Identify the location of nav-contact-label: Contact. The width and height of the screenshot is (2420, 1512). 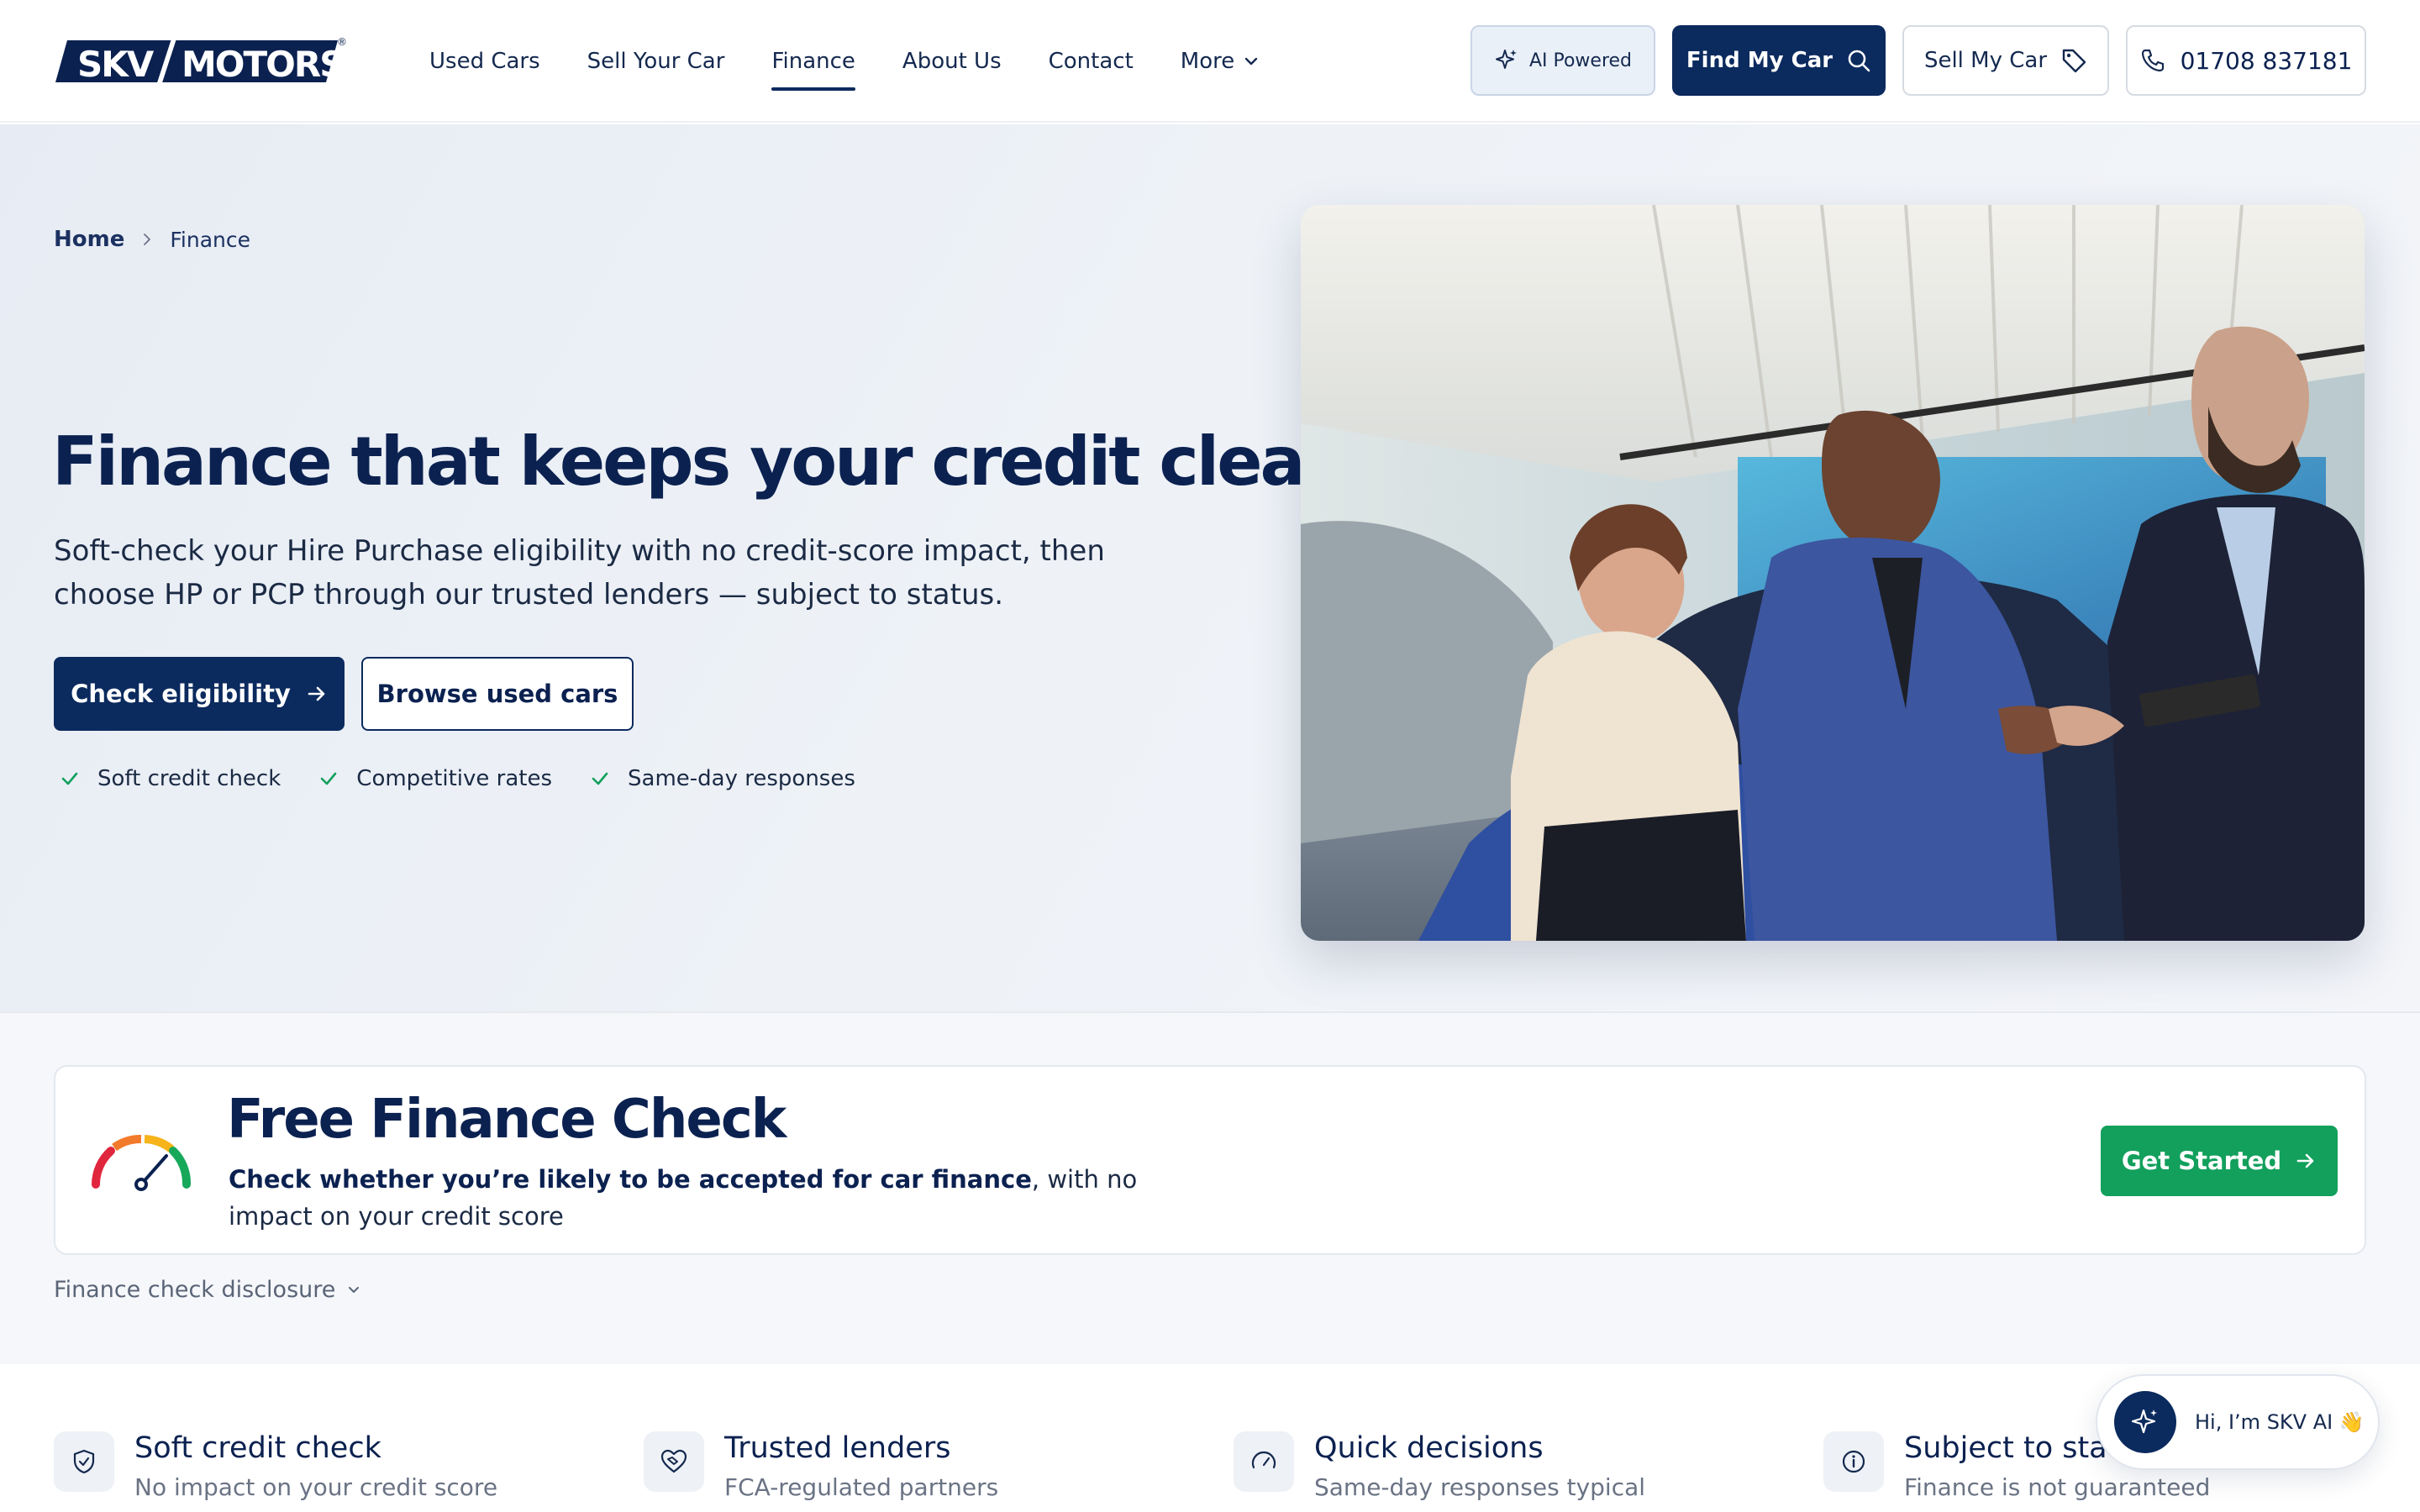
(1091, 61).